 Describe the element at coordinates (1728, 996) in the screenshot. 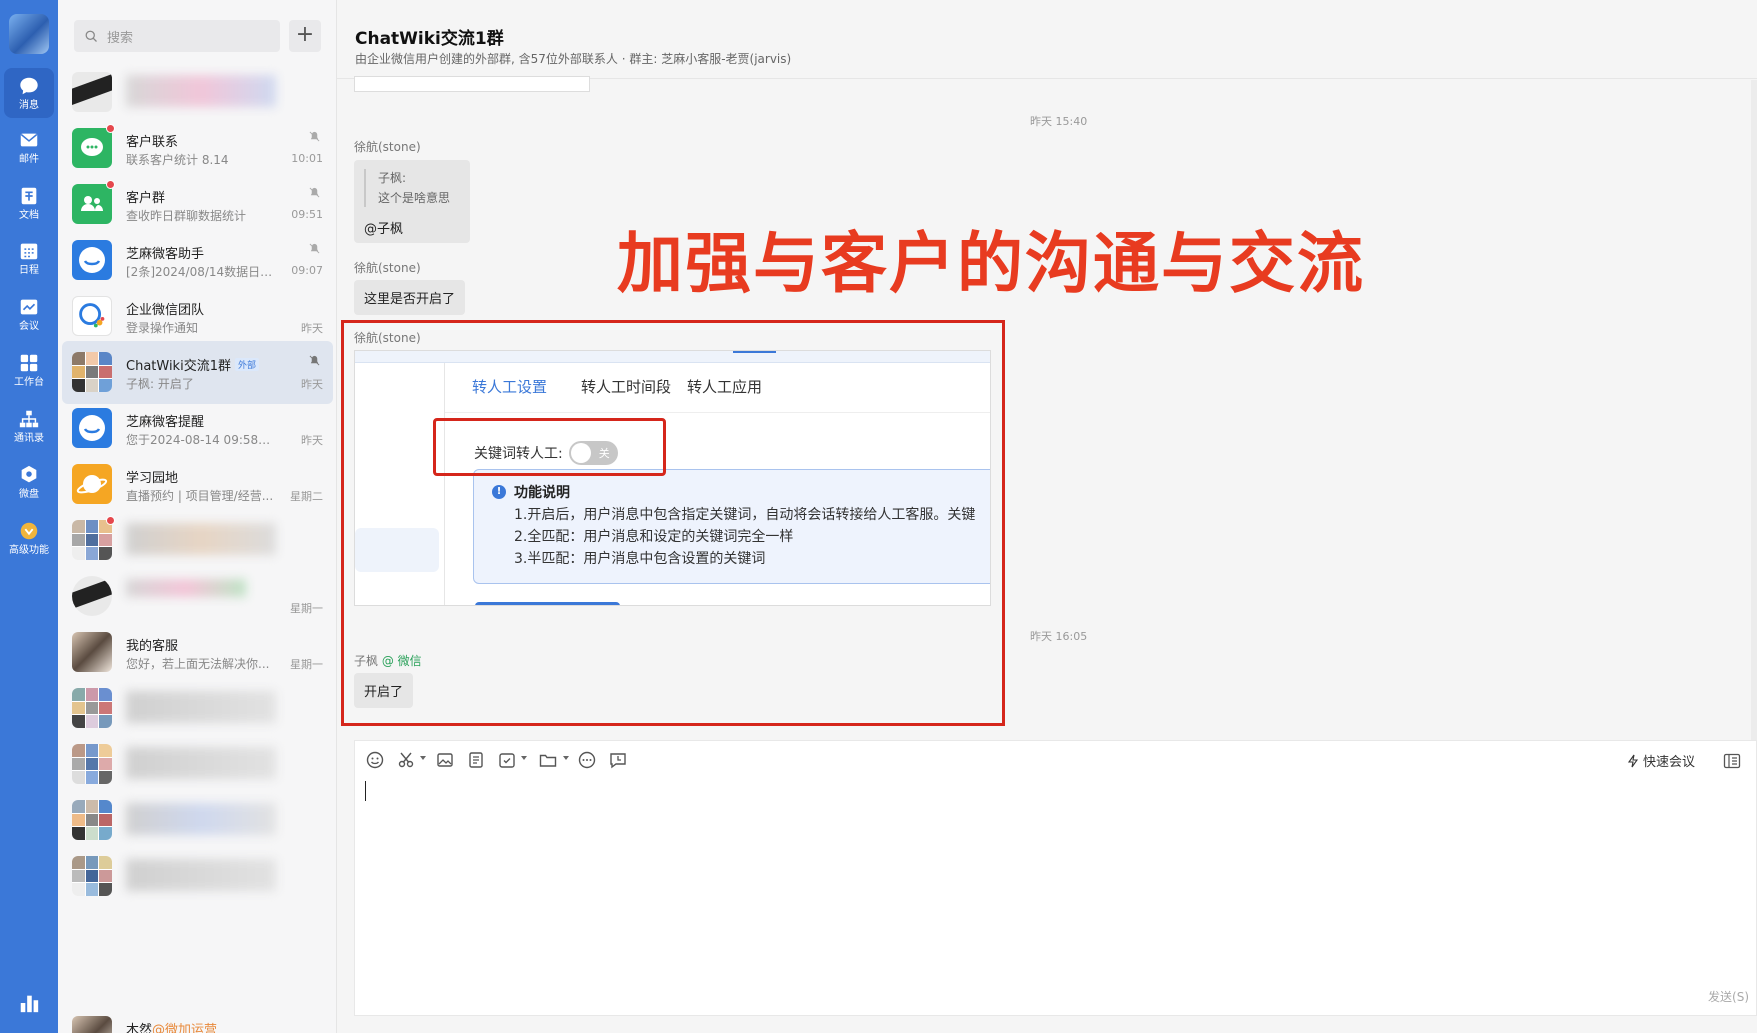

I see `send-button: 发送(S)` at that location.